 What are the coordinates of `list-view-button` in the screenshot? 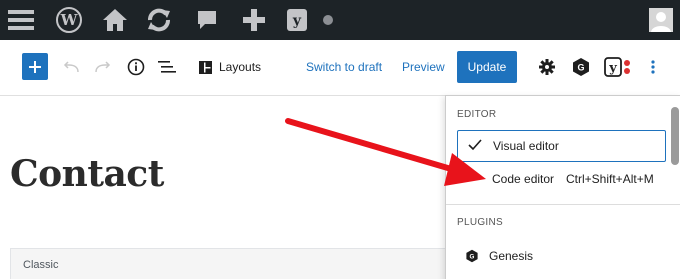 It's located at (167, 67).